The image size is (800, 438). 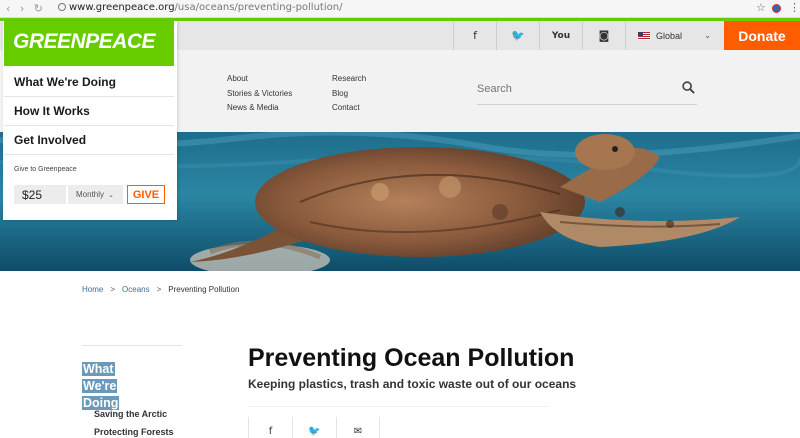 I want to click on sidebar-heading: What We're Doing, so click(x=116, y=386).